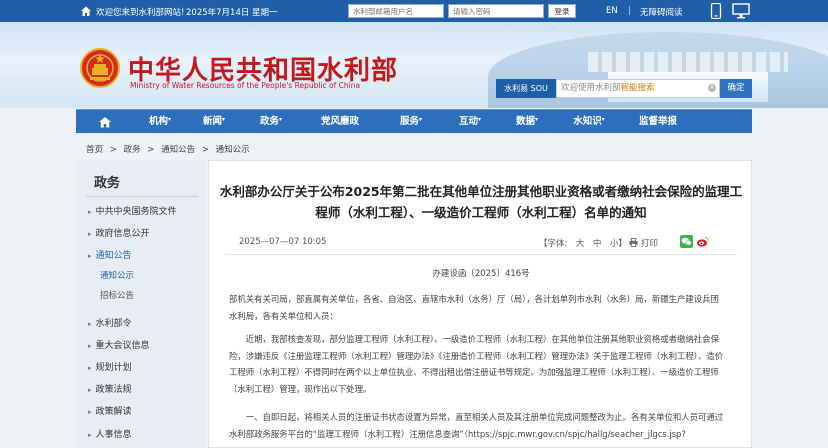 This screenshot has height=448, width=828. I want to click on nav-item-xinwen: 新闻▾, so click(214, 122).